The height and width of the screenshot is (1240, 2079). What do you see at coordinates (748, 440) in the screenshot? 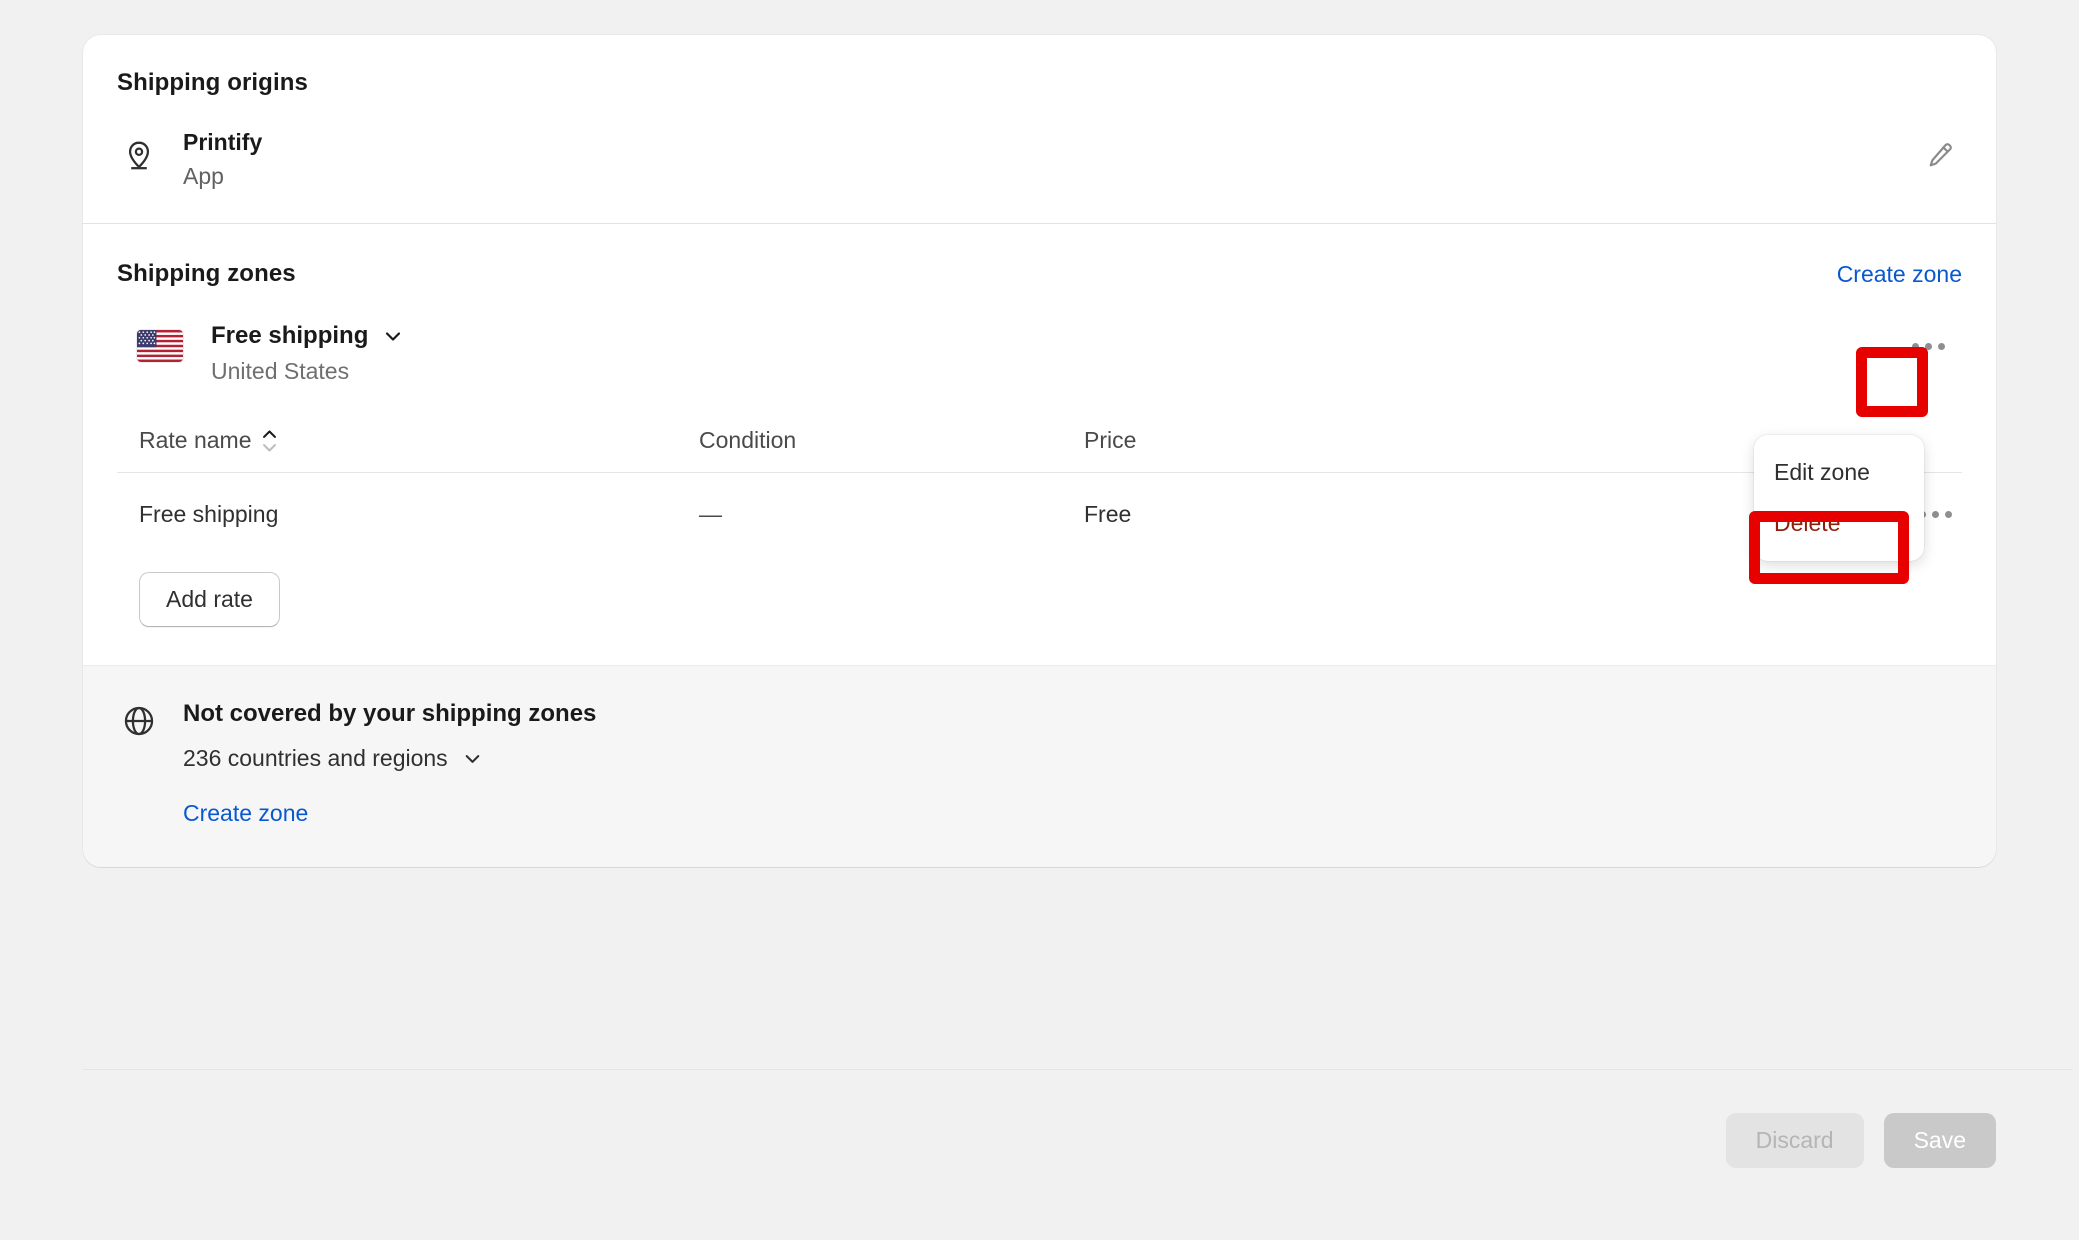
I see `header-condition: Condition` at bounding box center [748, 440].